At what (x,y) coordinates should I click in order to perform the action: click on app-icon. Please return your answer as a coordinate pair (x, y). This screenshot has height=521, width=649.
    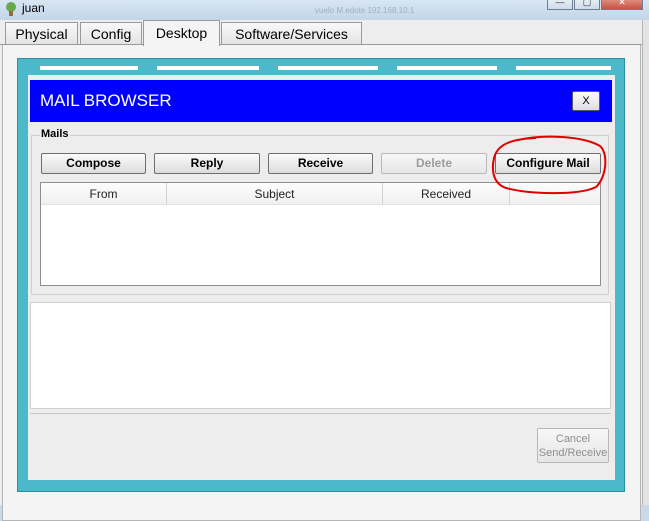
    Looking at the image, I should click on (11, 9).